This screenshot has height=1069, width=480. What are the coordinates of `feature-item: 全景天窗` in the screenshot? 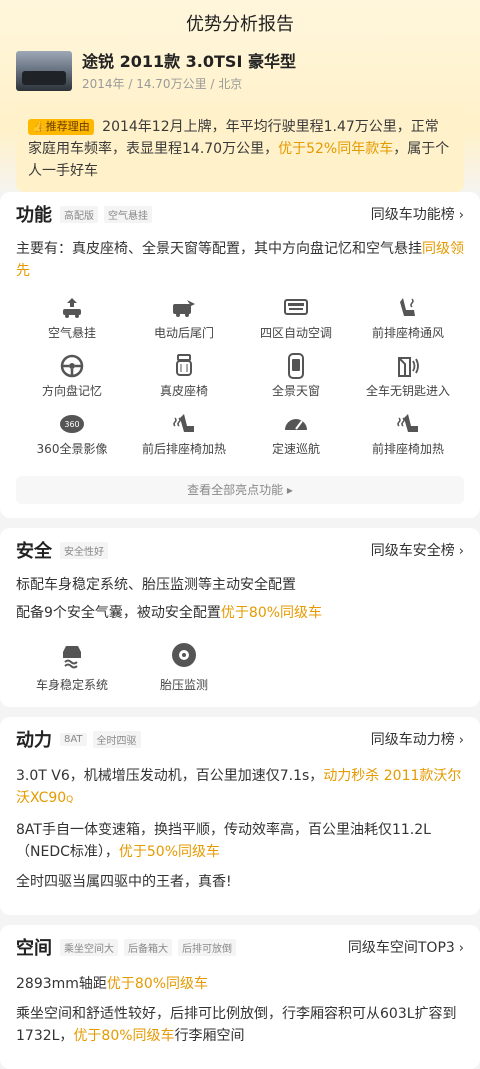 It's located at (296, 381).